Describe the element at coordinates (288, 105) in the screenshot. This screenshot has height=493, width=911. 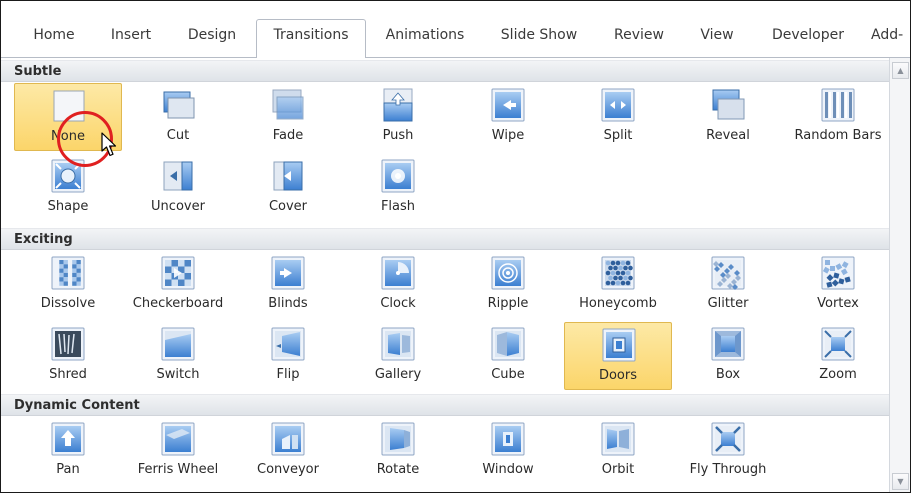
I see `fade-icon` at that location.